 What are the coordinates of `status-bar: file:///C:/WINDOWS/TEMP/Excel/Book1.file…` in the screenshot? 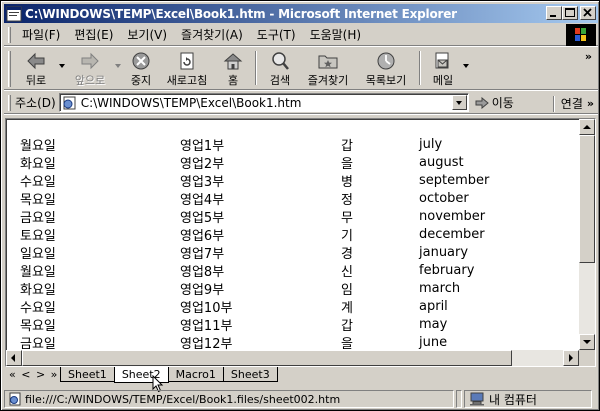 It's located at (301, 399).